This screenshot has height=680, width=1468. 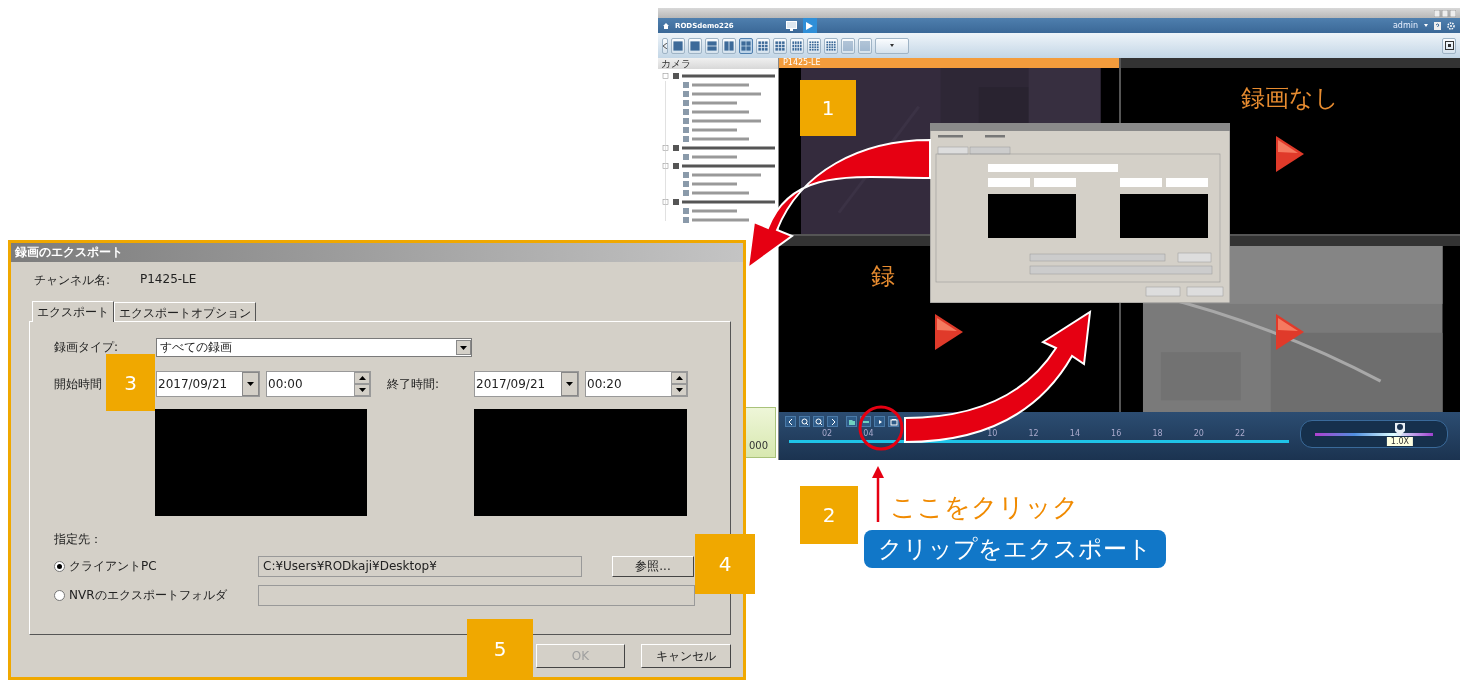 I want to click on timeline-tick: 14, so click(x=1074, y=433).